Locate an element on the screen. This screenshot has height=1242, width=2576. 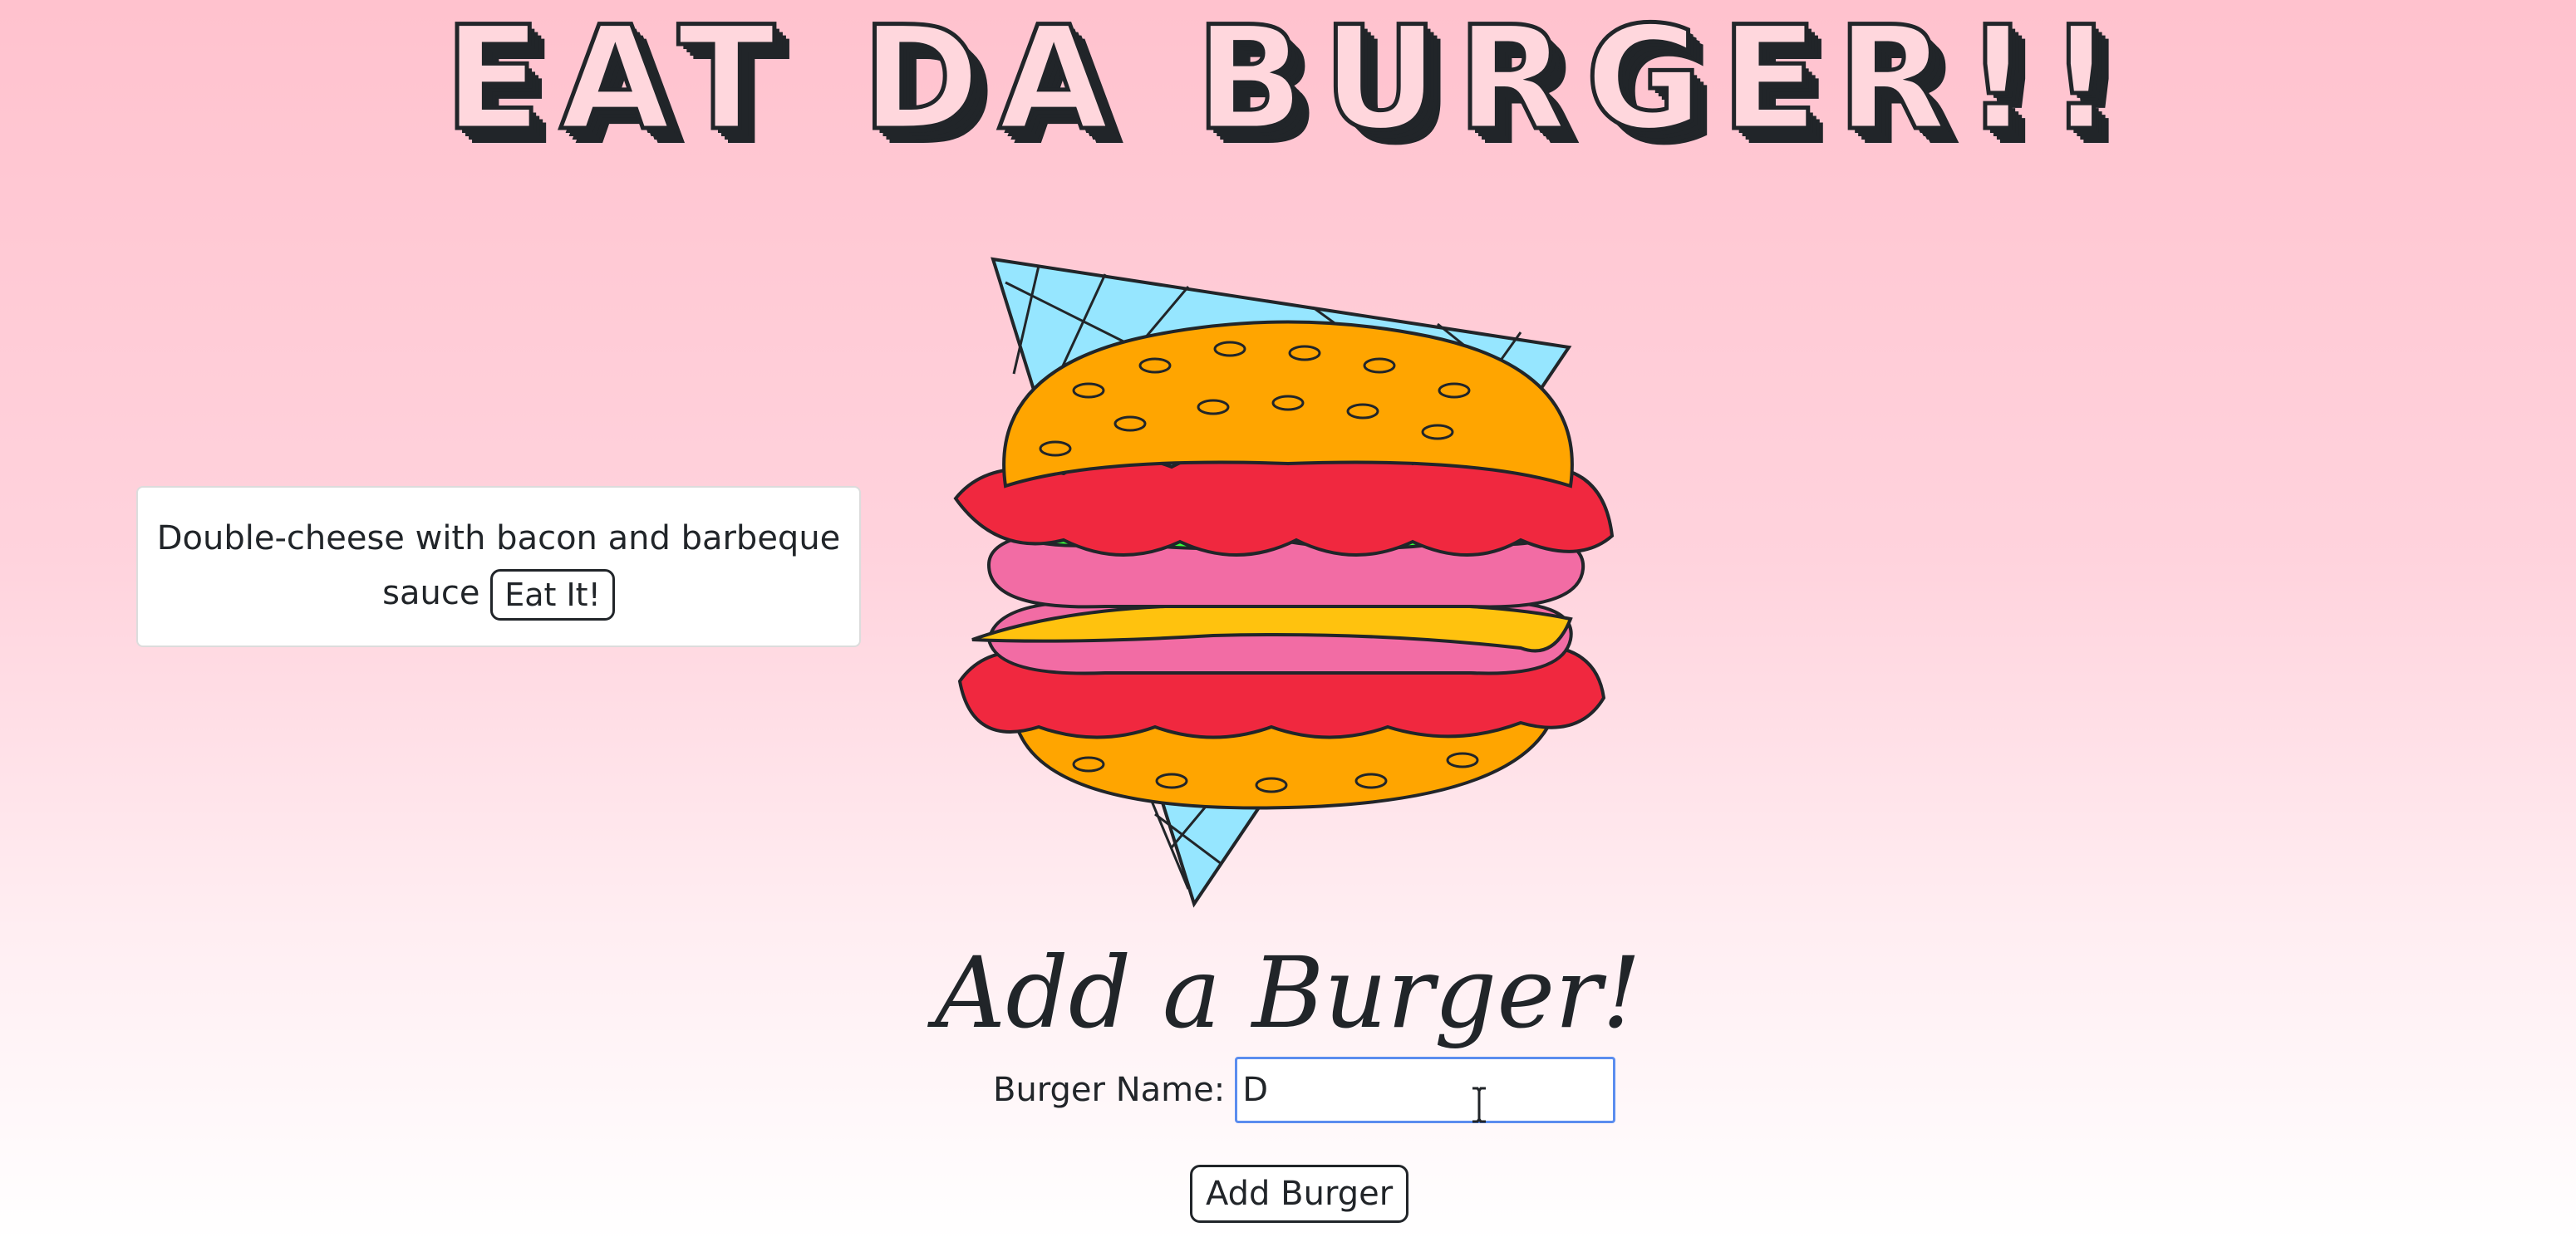
burger-illustration is located at coordinates (1284, 582).